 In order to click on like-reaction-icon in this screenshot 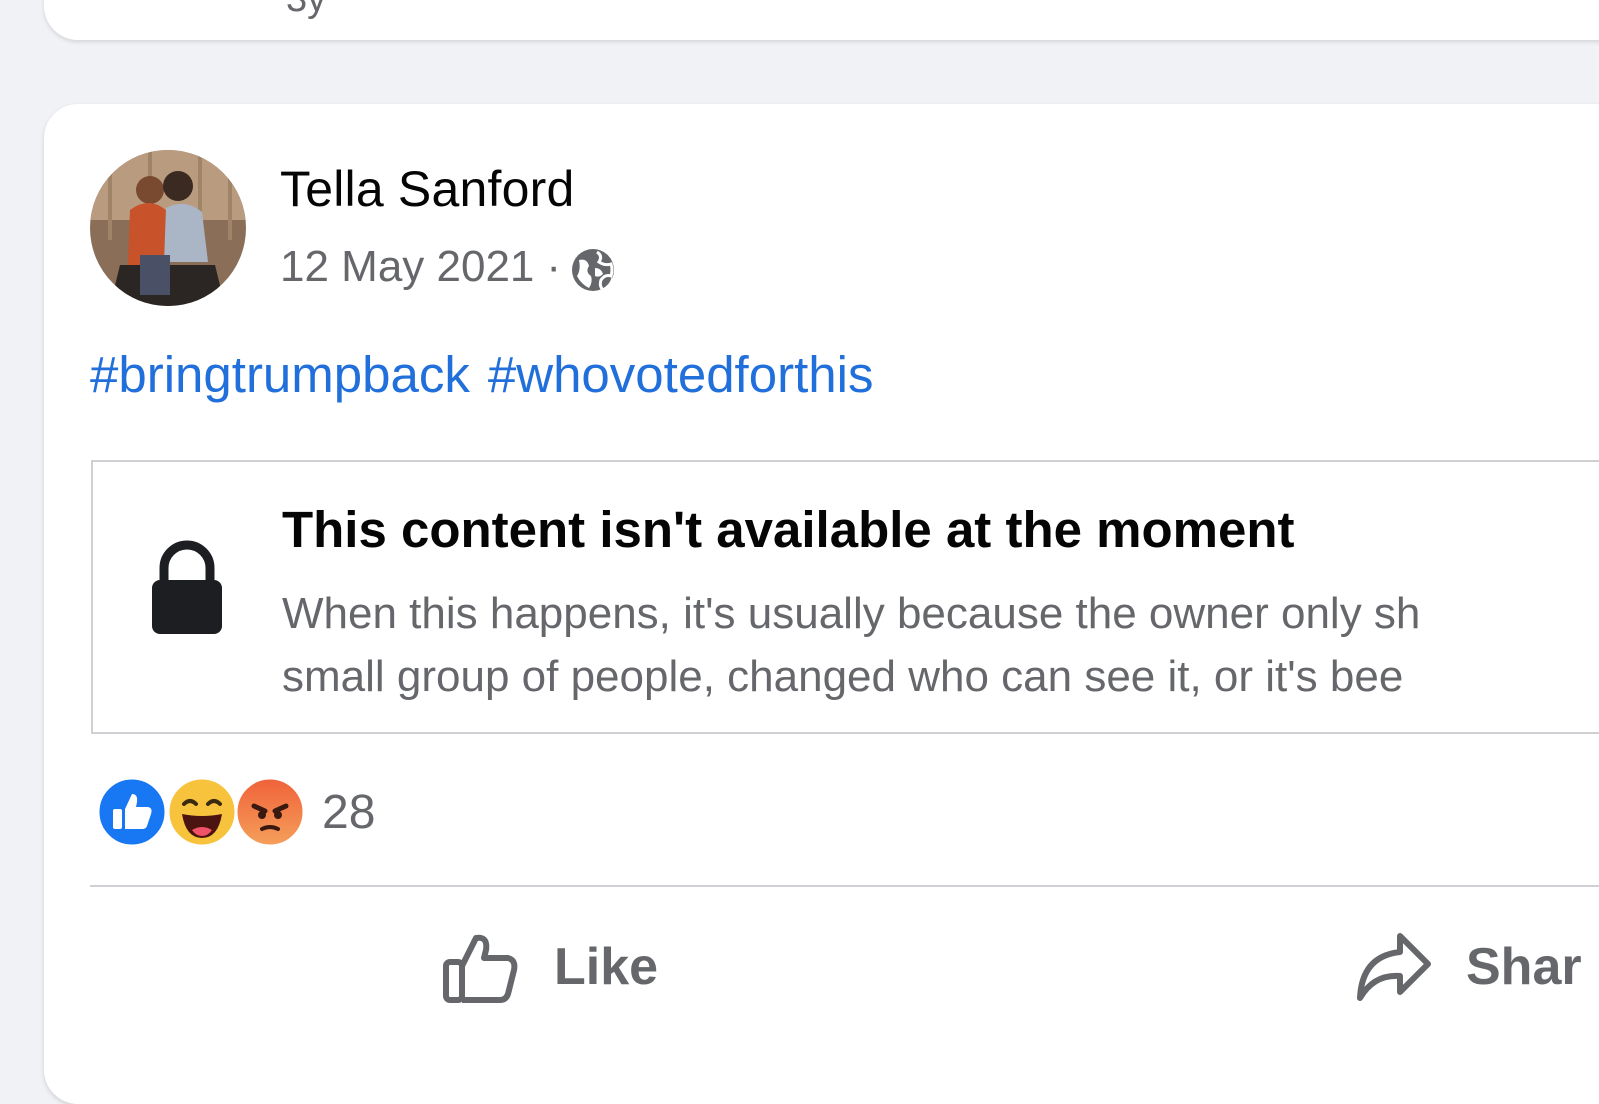, I will do `click(132, 812)`.